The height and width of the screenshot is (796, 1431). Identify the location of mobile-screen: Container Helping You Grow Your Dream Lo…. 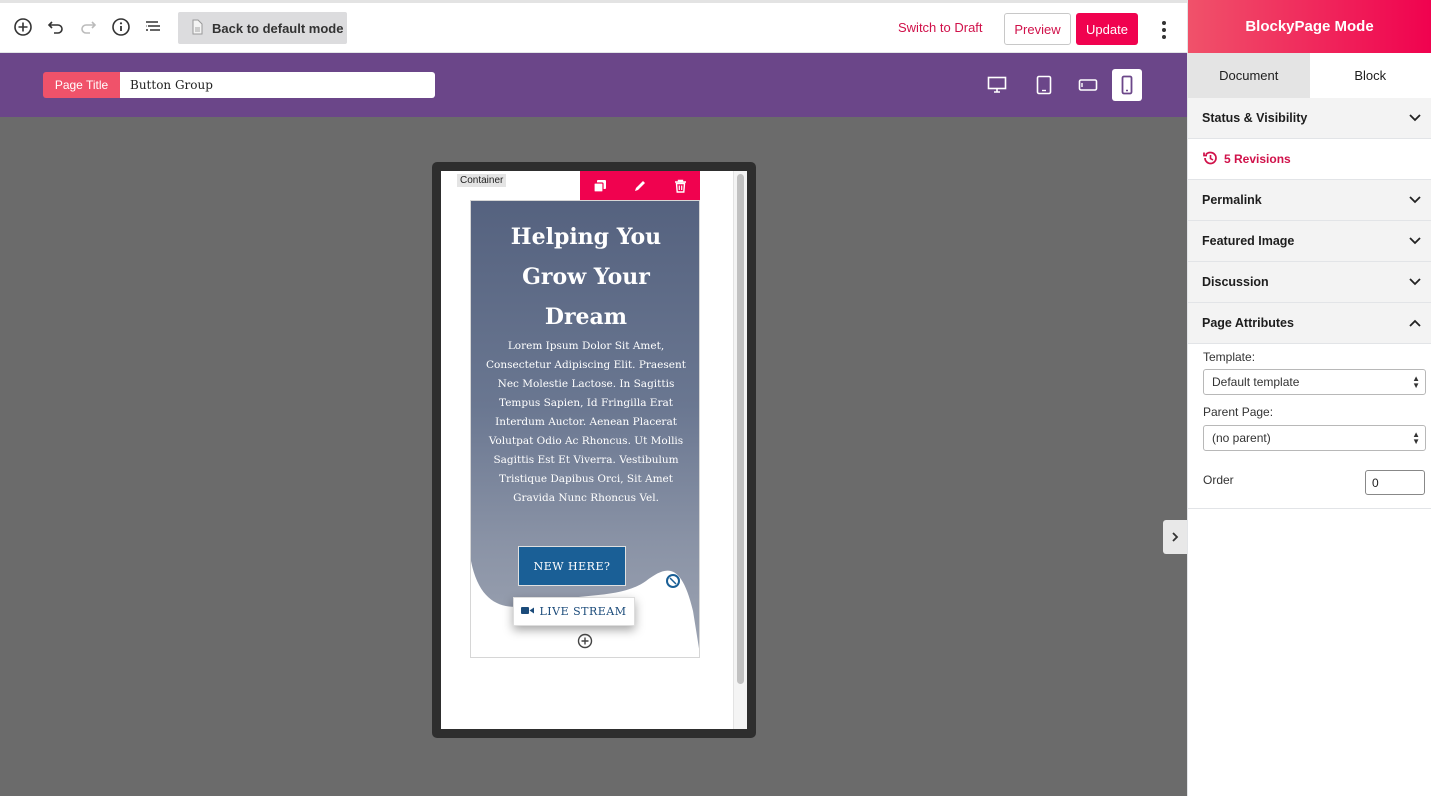
(594, 450).